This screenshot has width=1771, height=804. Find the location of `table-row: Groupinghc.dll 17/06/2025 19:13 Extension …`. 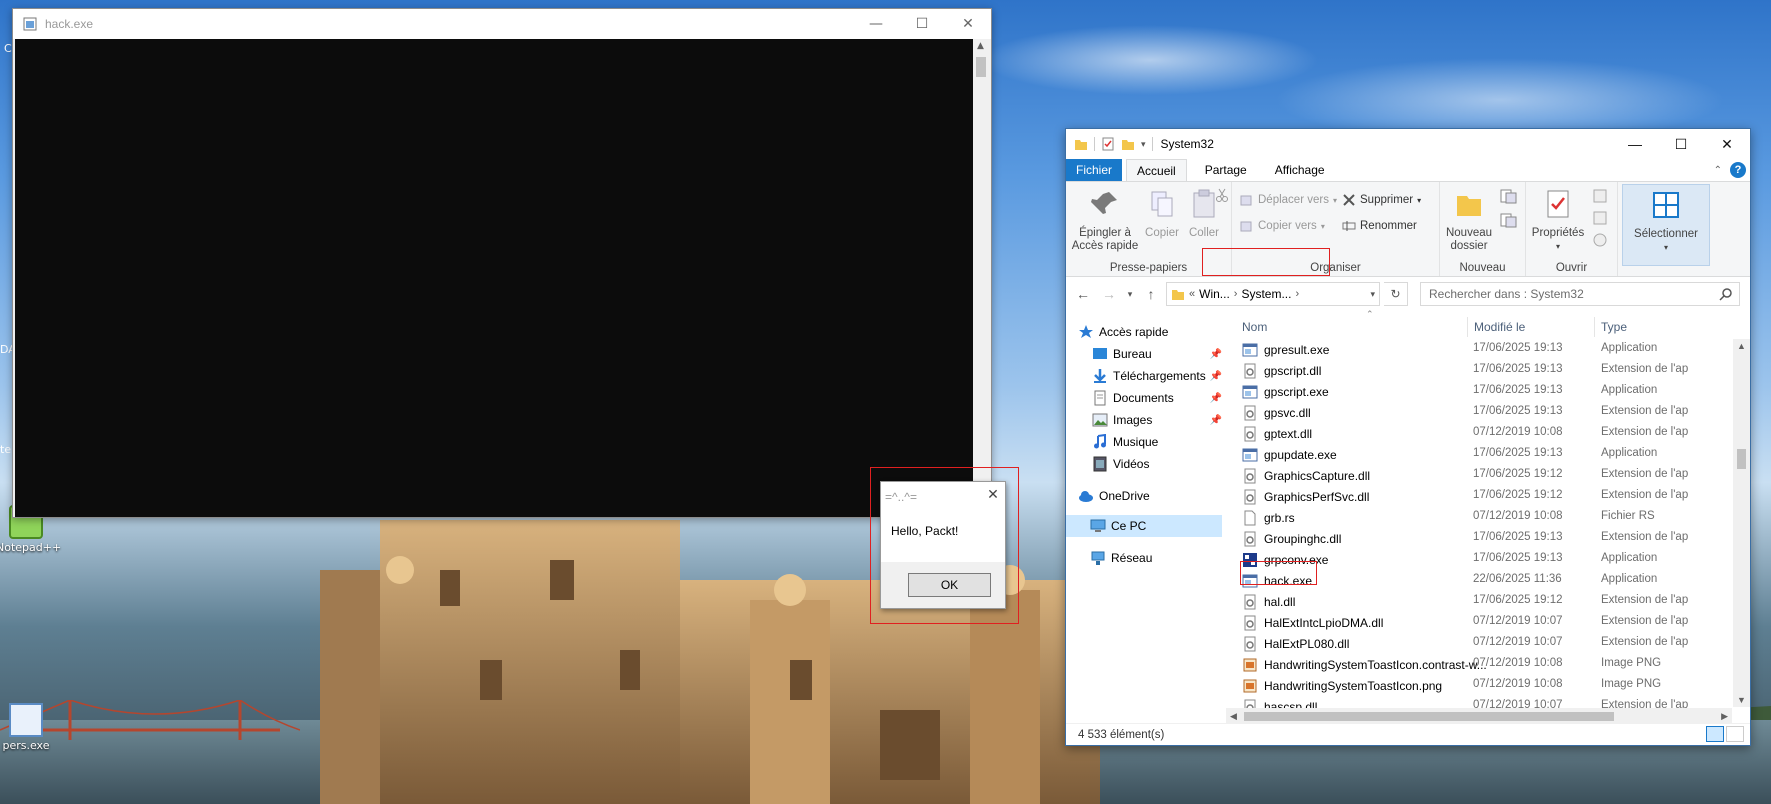

table-row: Groupinghc.dll 17/06/2025 19:13 Extension … is located at coordinates (1479, 538).